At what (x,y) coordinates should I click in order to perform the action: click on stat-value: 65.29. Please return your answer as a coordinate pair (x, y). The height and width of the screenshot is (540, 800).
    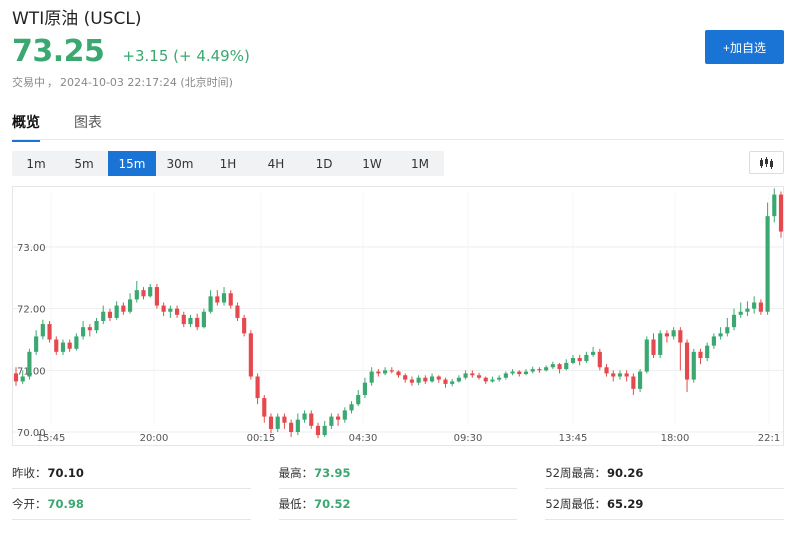
    Looking at the image, I should click on (625, 504).